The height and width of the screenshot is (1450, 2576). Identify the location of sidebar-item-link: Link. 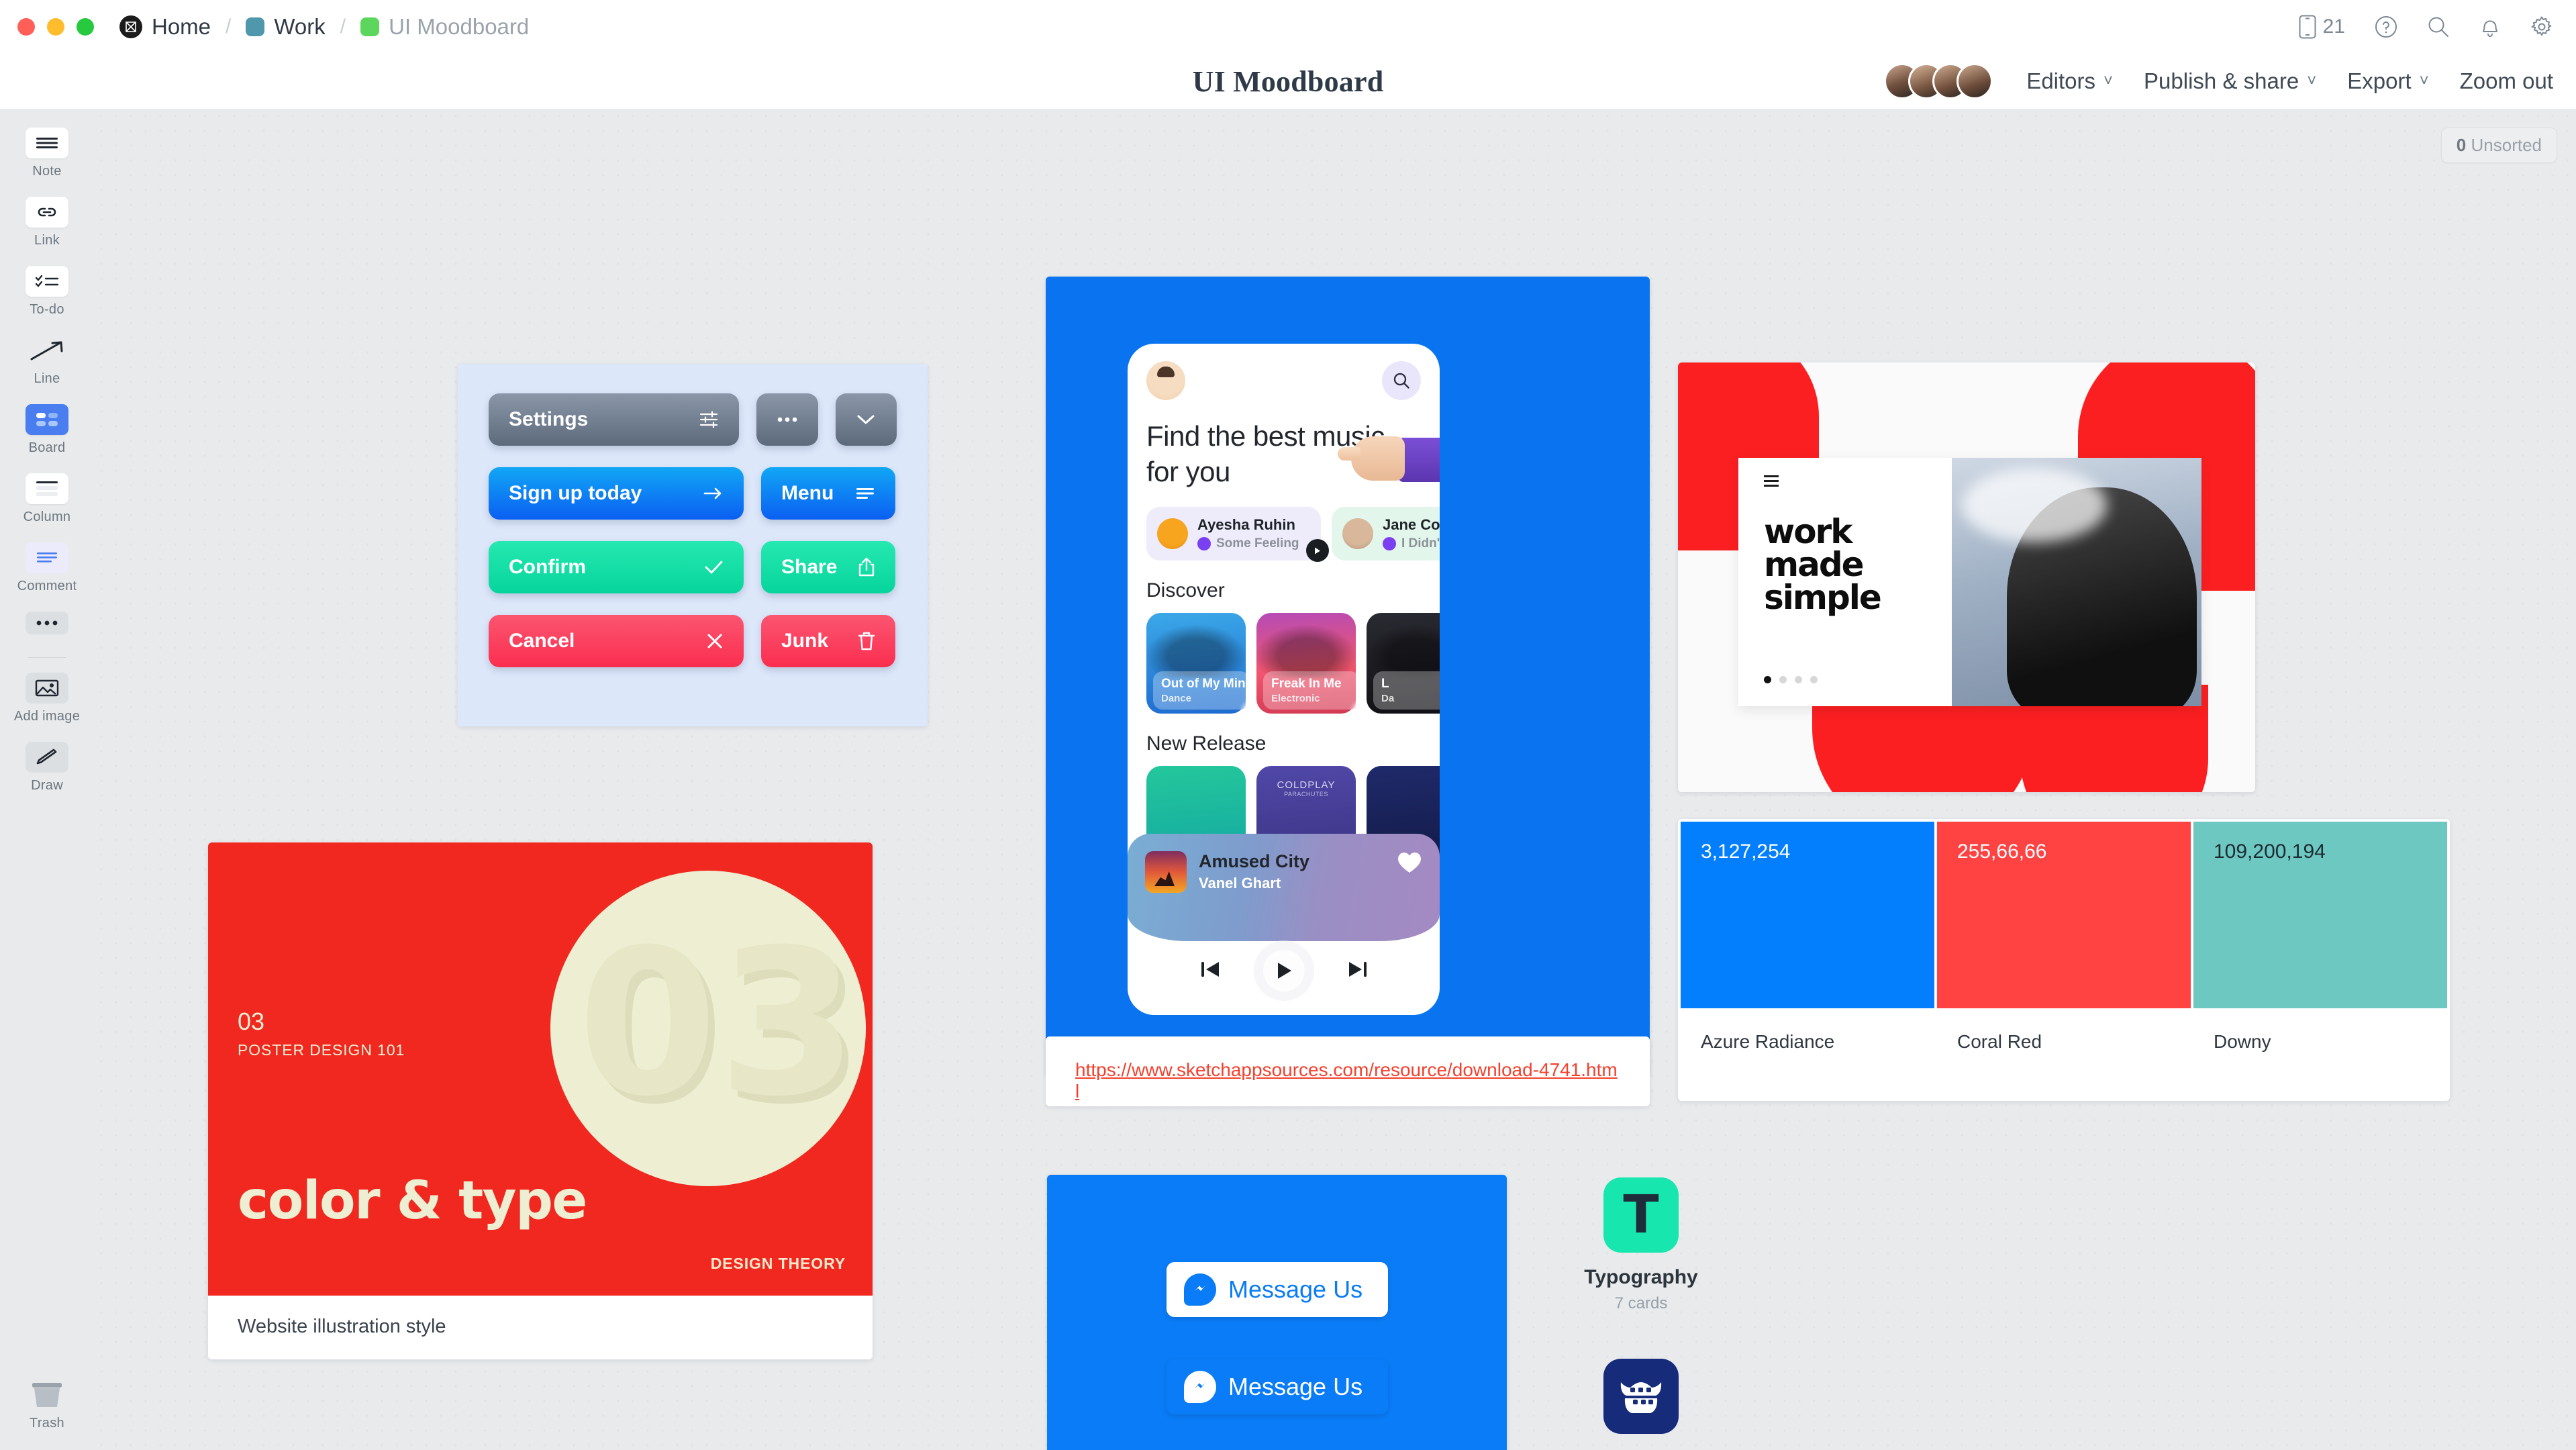
(47, 223).